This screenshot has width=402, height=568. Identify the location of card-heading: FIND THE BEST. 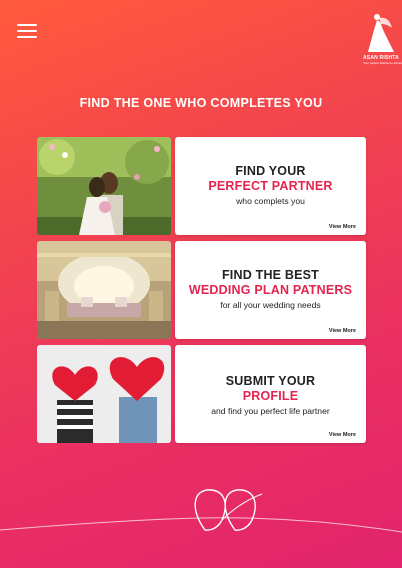
(270, 275).